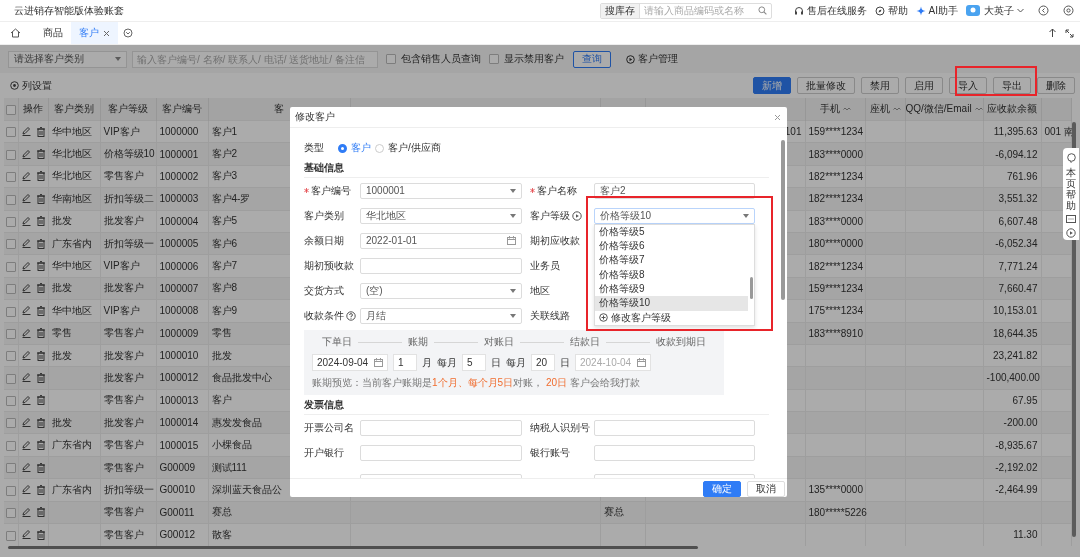  What do you see at coordinates (1043, 10) in the screenshot?
I see `back-icon` at bounding box center [1043, 10].